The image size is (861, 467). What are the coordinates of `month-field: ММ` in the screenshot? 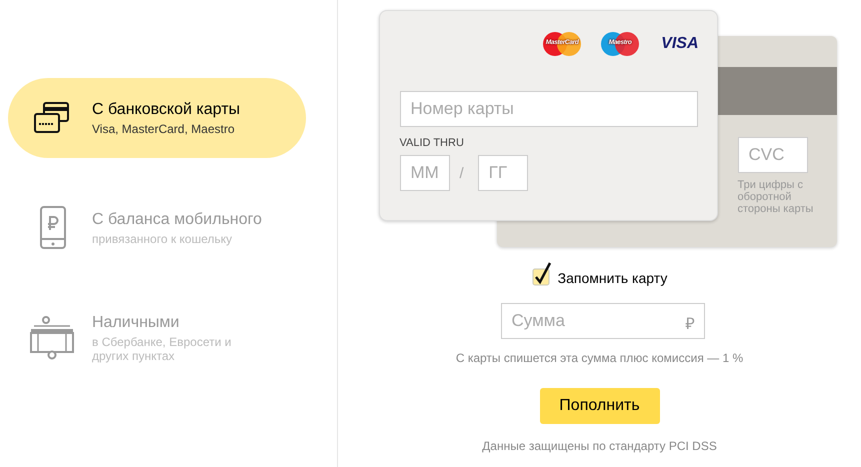 It's located at (425, 173).